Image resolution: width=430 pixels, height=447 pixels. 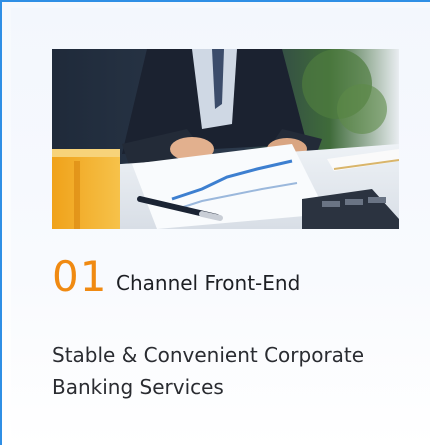 What do you see at coordinates (80, 276) in the screenshot?
I see `step-number: 01` at bounding box center [80, 276].